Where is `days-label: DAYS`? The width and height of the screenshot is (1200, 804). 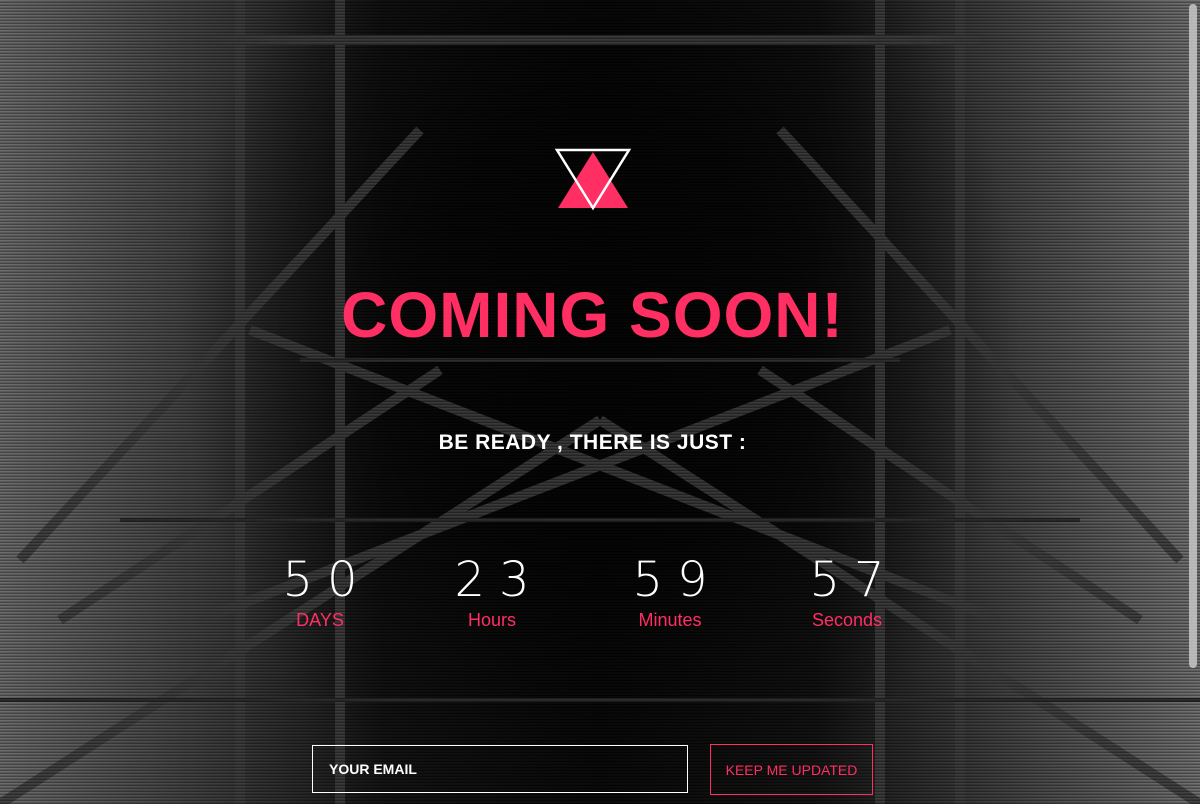 days-label: DAYS is located at coordinates (320, 620).